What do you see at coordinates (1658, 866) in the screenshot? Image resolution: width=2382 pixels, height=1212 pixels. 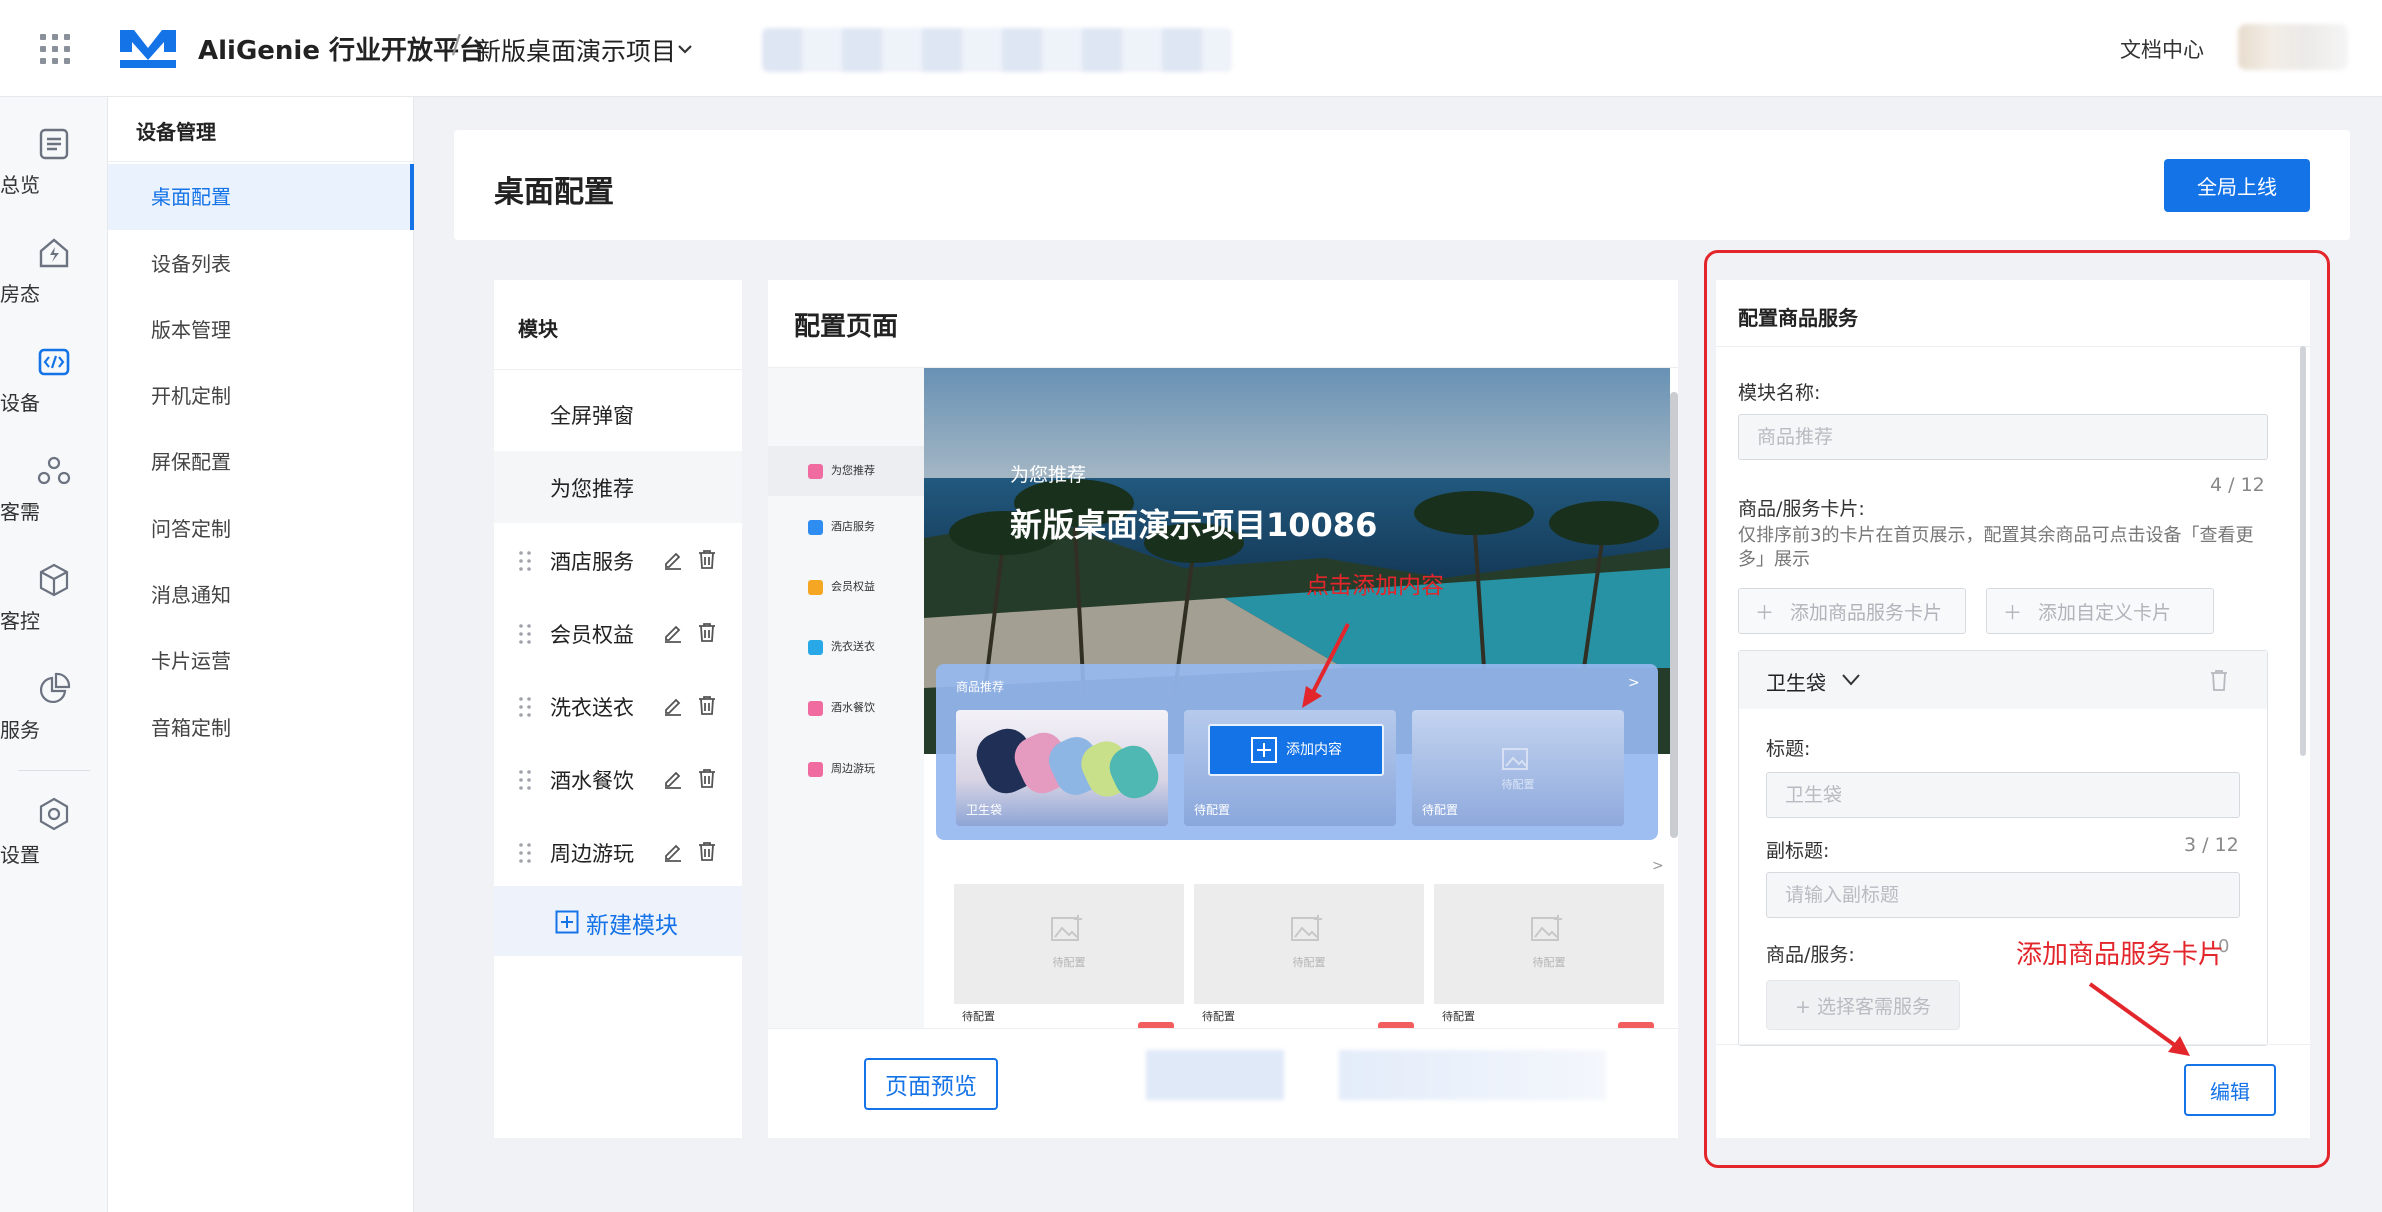 I see `row-more-arrow: >` at bounding box center [1658, 866].